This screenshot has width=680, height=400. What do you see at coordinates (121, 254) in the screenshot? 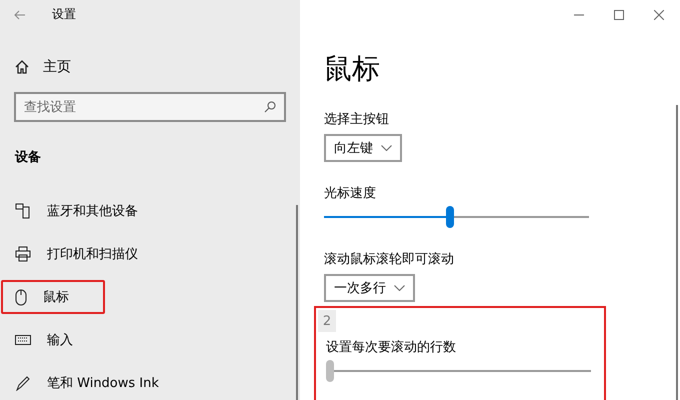
I see `sidebar-item: 打印机和扫描仪` at bounding box center [121, 254].